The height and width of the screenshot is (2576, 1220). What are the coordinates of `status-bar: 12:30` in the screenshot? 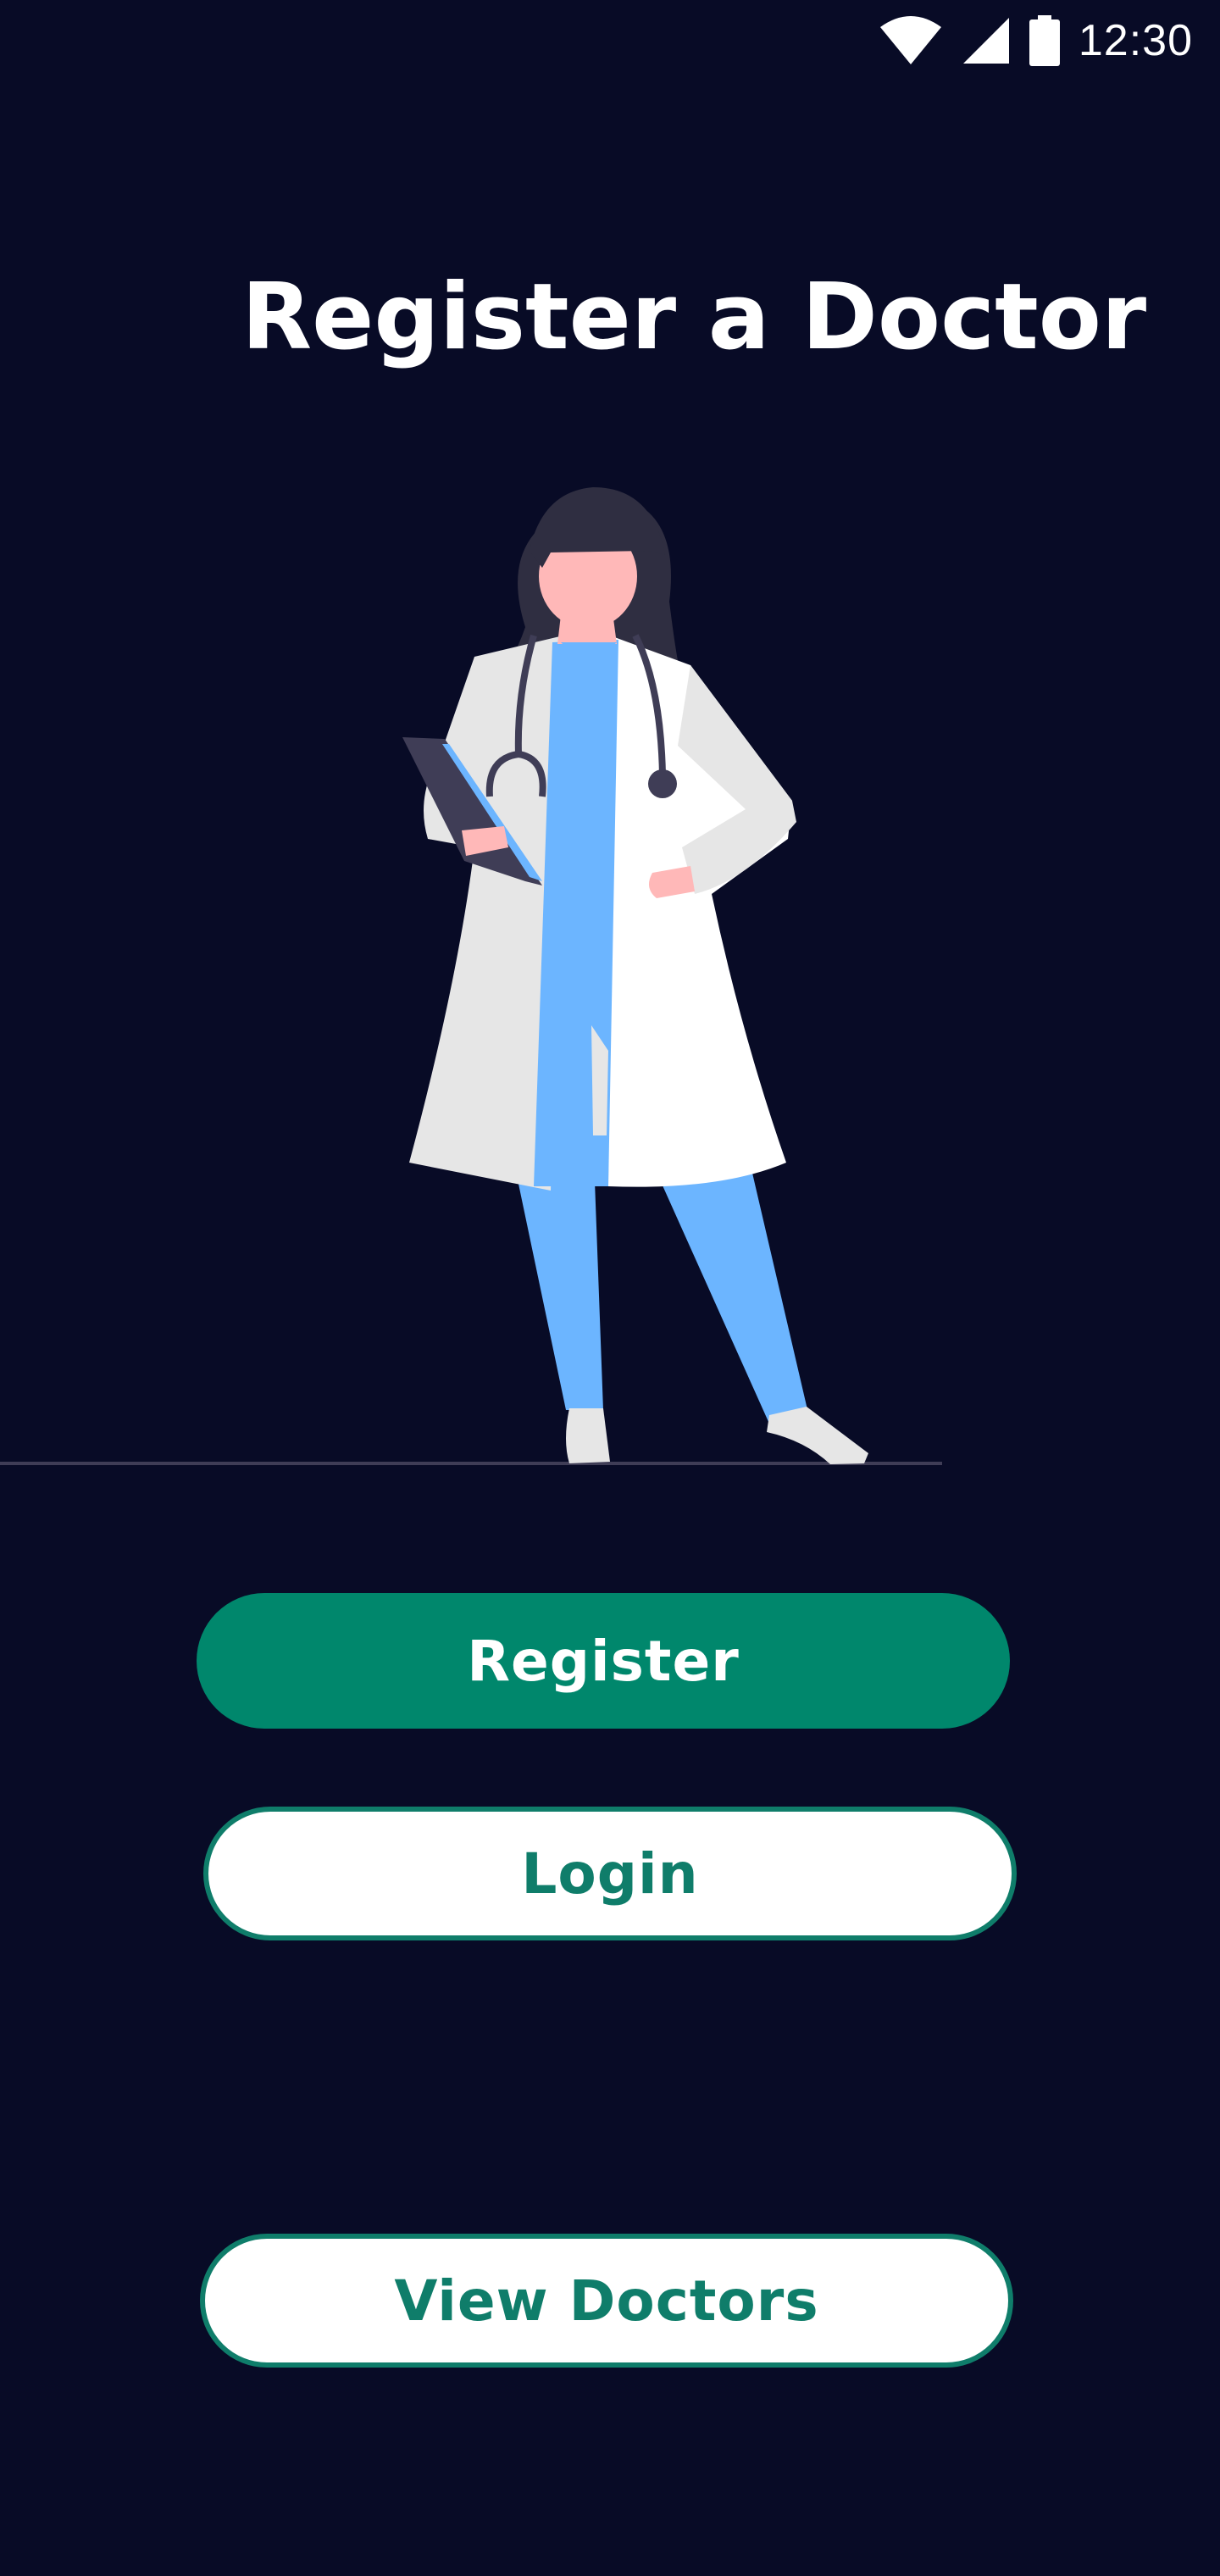 It's located at (610, 40).